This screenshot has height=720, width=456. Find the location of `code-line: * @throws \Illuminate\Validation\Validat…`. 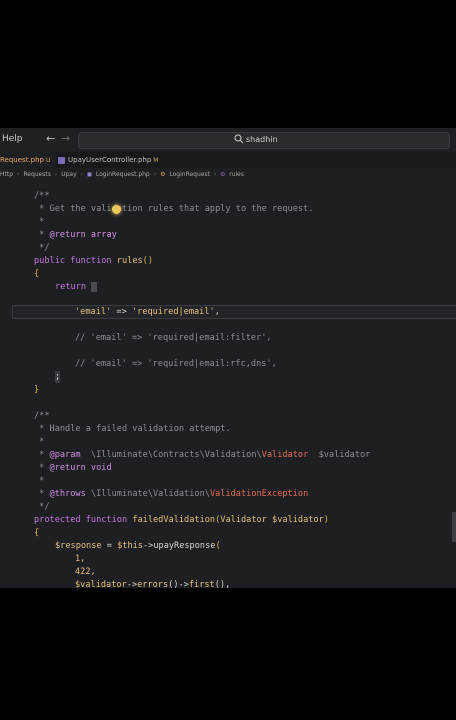

code-line: * @throws \Illuminate\Validation\Validat… is located at coordinates (171, 494).